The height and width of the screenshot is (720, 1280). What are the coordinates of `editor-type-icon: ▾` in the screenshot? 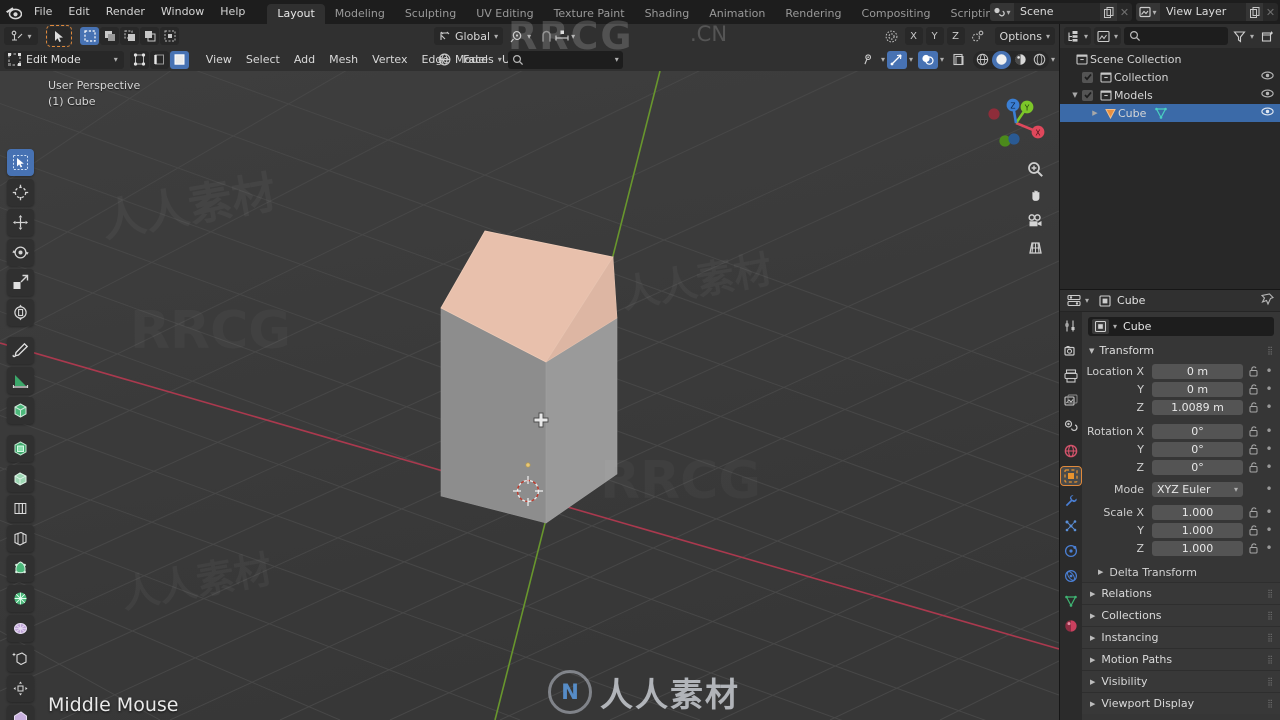 It's located at (21, 36).